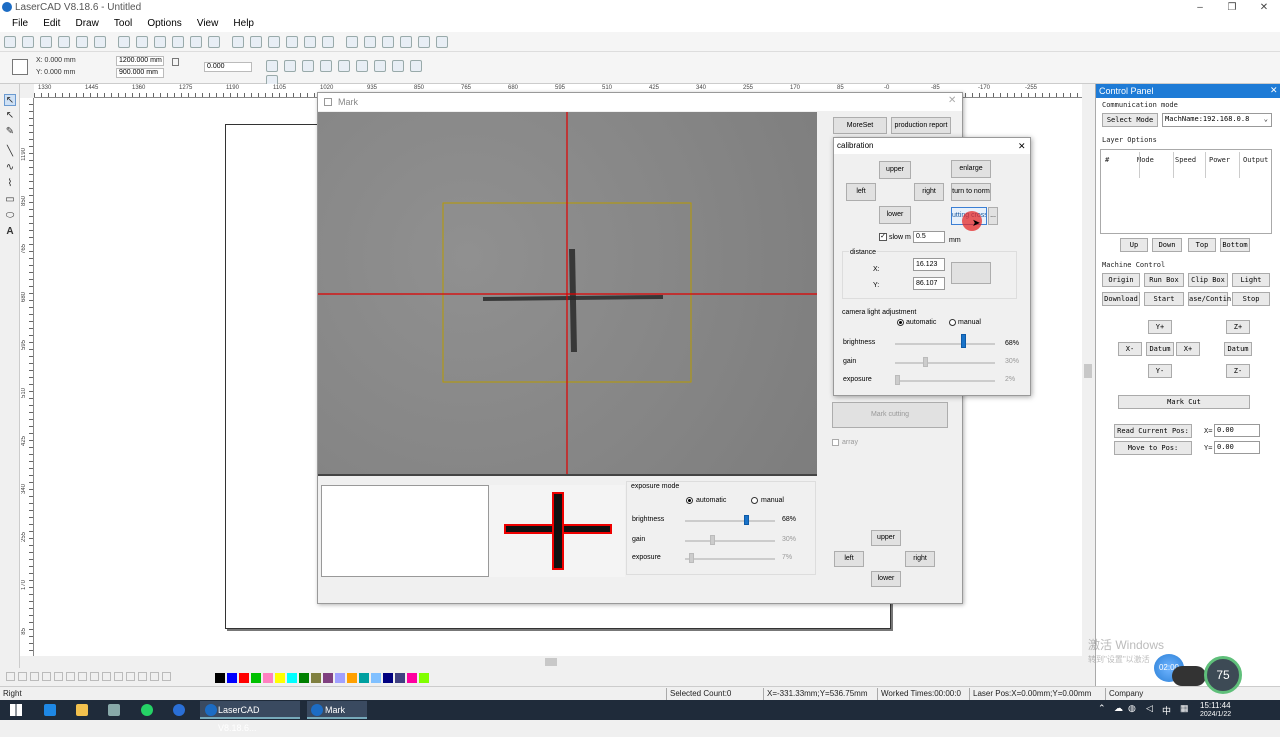 This screenshot has height=737, width=1280. What do you see at coordinates (94, 676) in the screenshot?
I see `bottom-tool-8-icon` at bounding box center [94, 676].